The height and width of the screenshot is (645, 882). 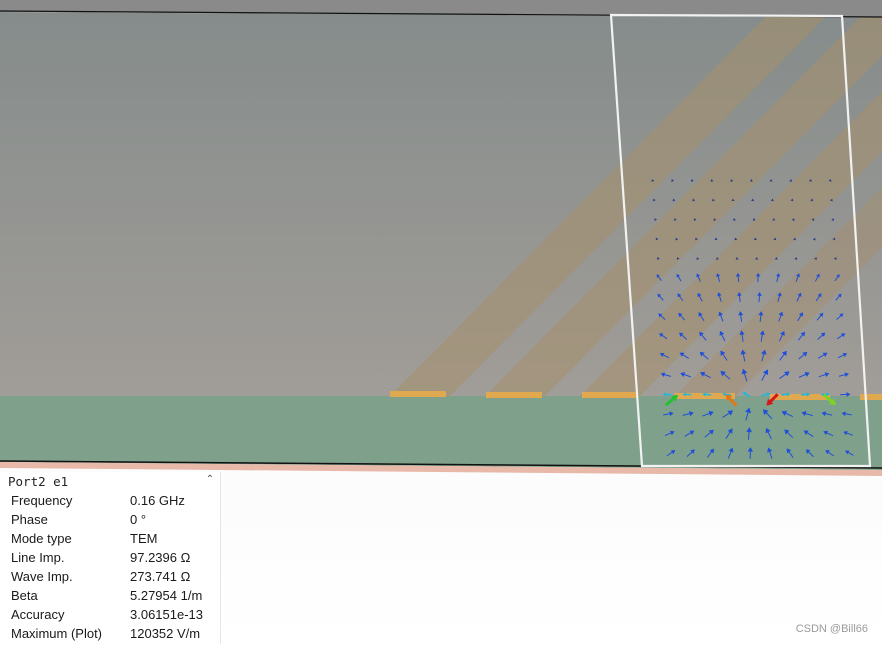 I want to click on info-value: 120352 V/m, so click(x=165, y=633).